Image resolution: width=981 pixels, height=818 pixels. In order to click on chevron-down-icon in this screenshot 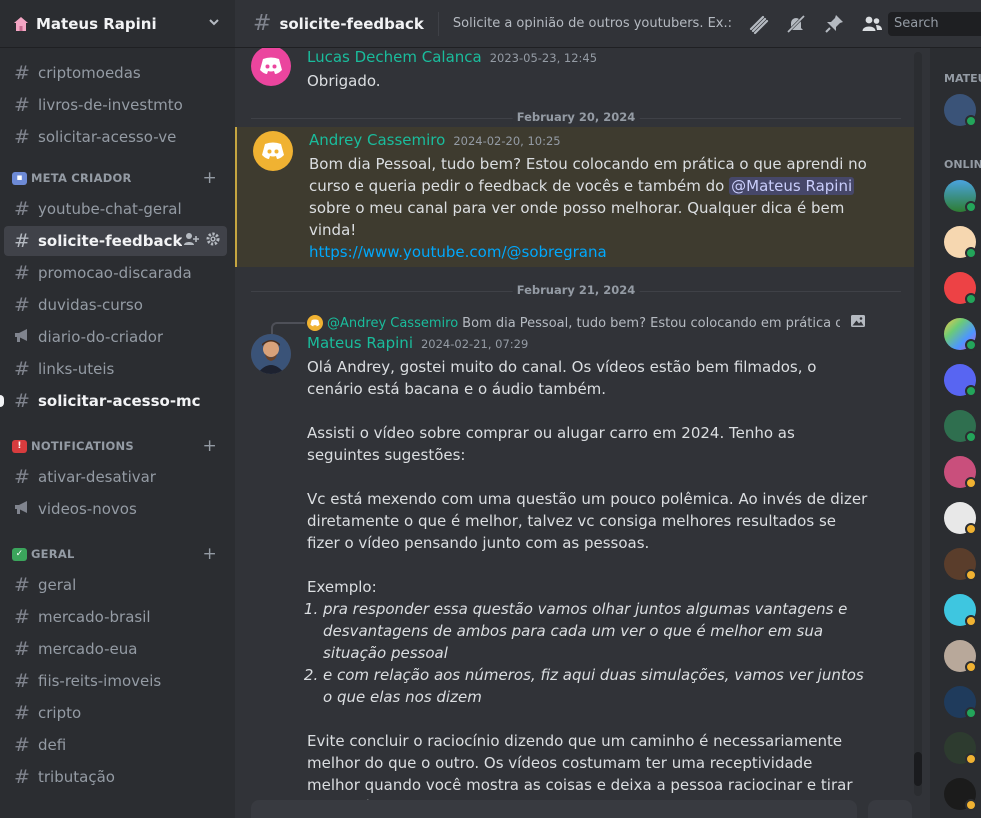, I will do `click(214, 24)`.